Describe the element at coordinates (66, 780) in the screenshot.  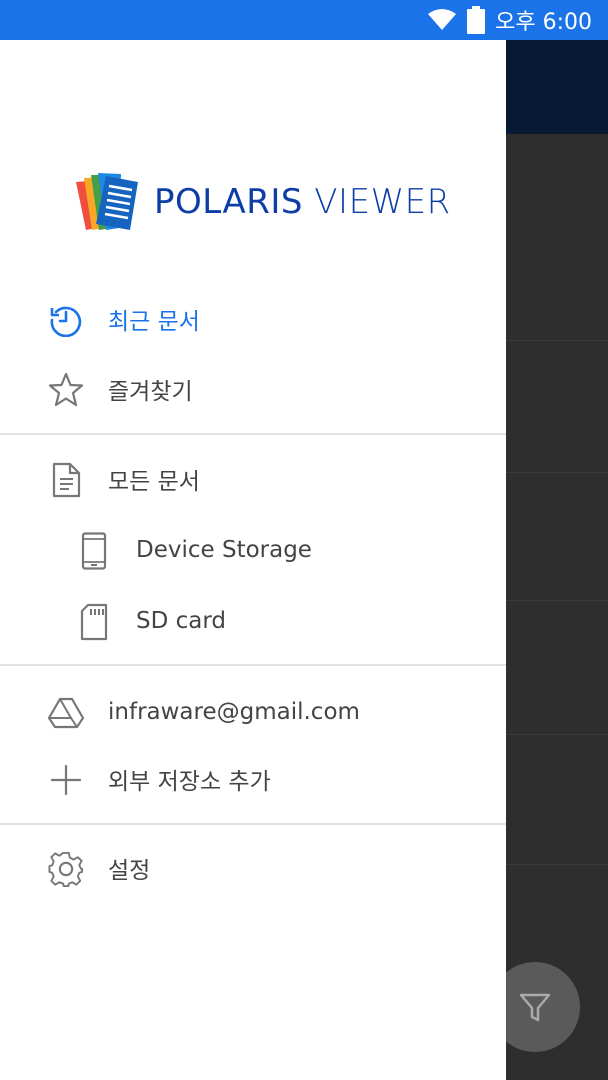
I see `plus-icon` at that location.